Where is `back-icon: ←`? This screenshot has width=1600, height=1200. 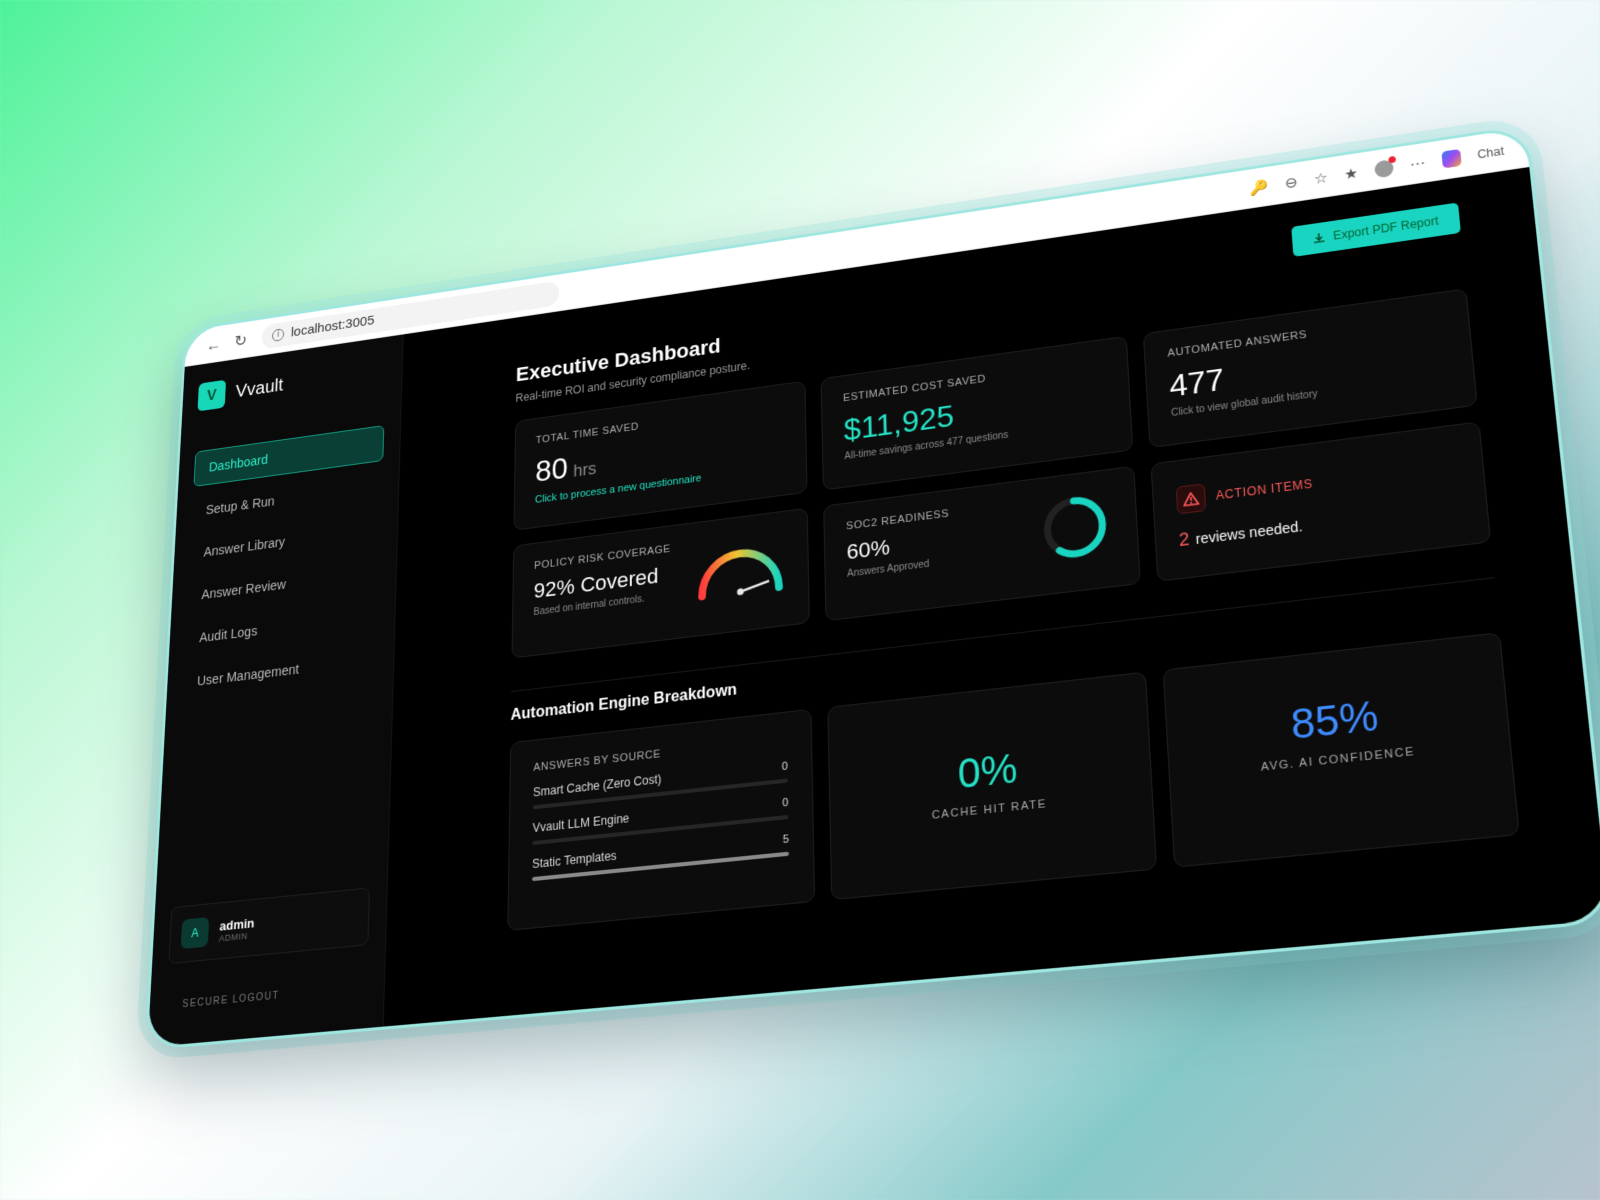
back-icon: ← is located at coordinates (214, 344).